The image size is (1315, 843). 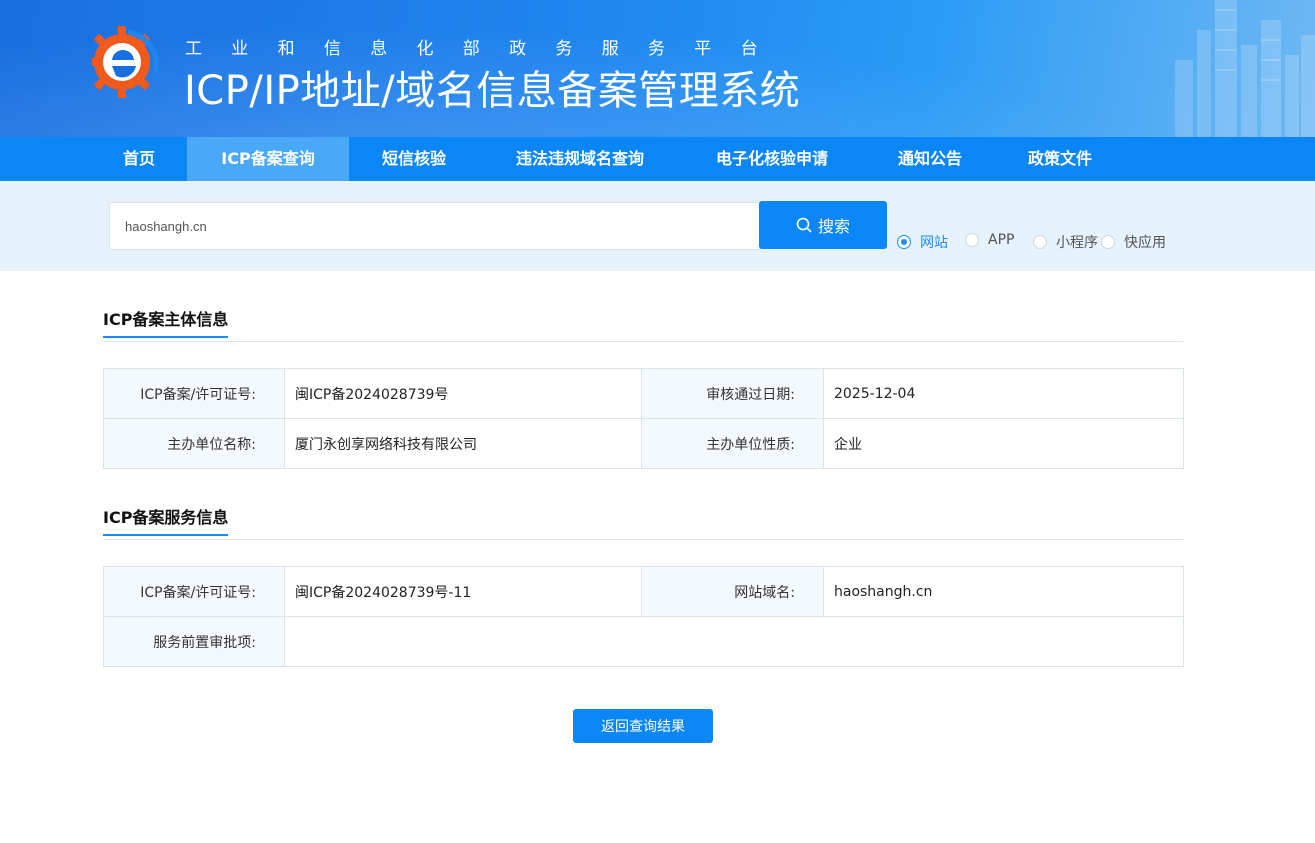 I want to click on search-button-label: 搜索, so click(x=833, y=226).